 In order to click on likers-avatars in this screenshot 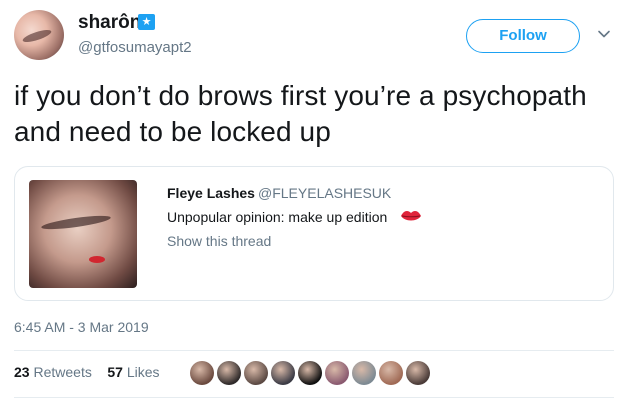, I will do `click(310, 373)`.